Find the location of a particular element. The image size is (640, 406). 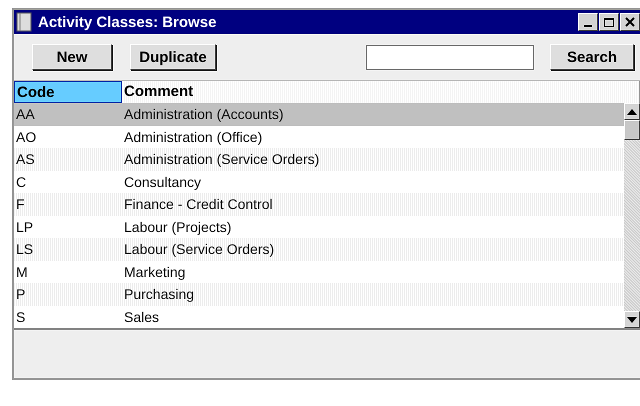

table-cell-text: Marketing is located at coordinates (154, 272).